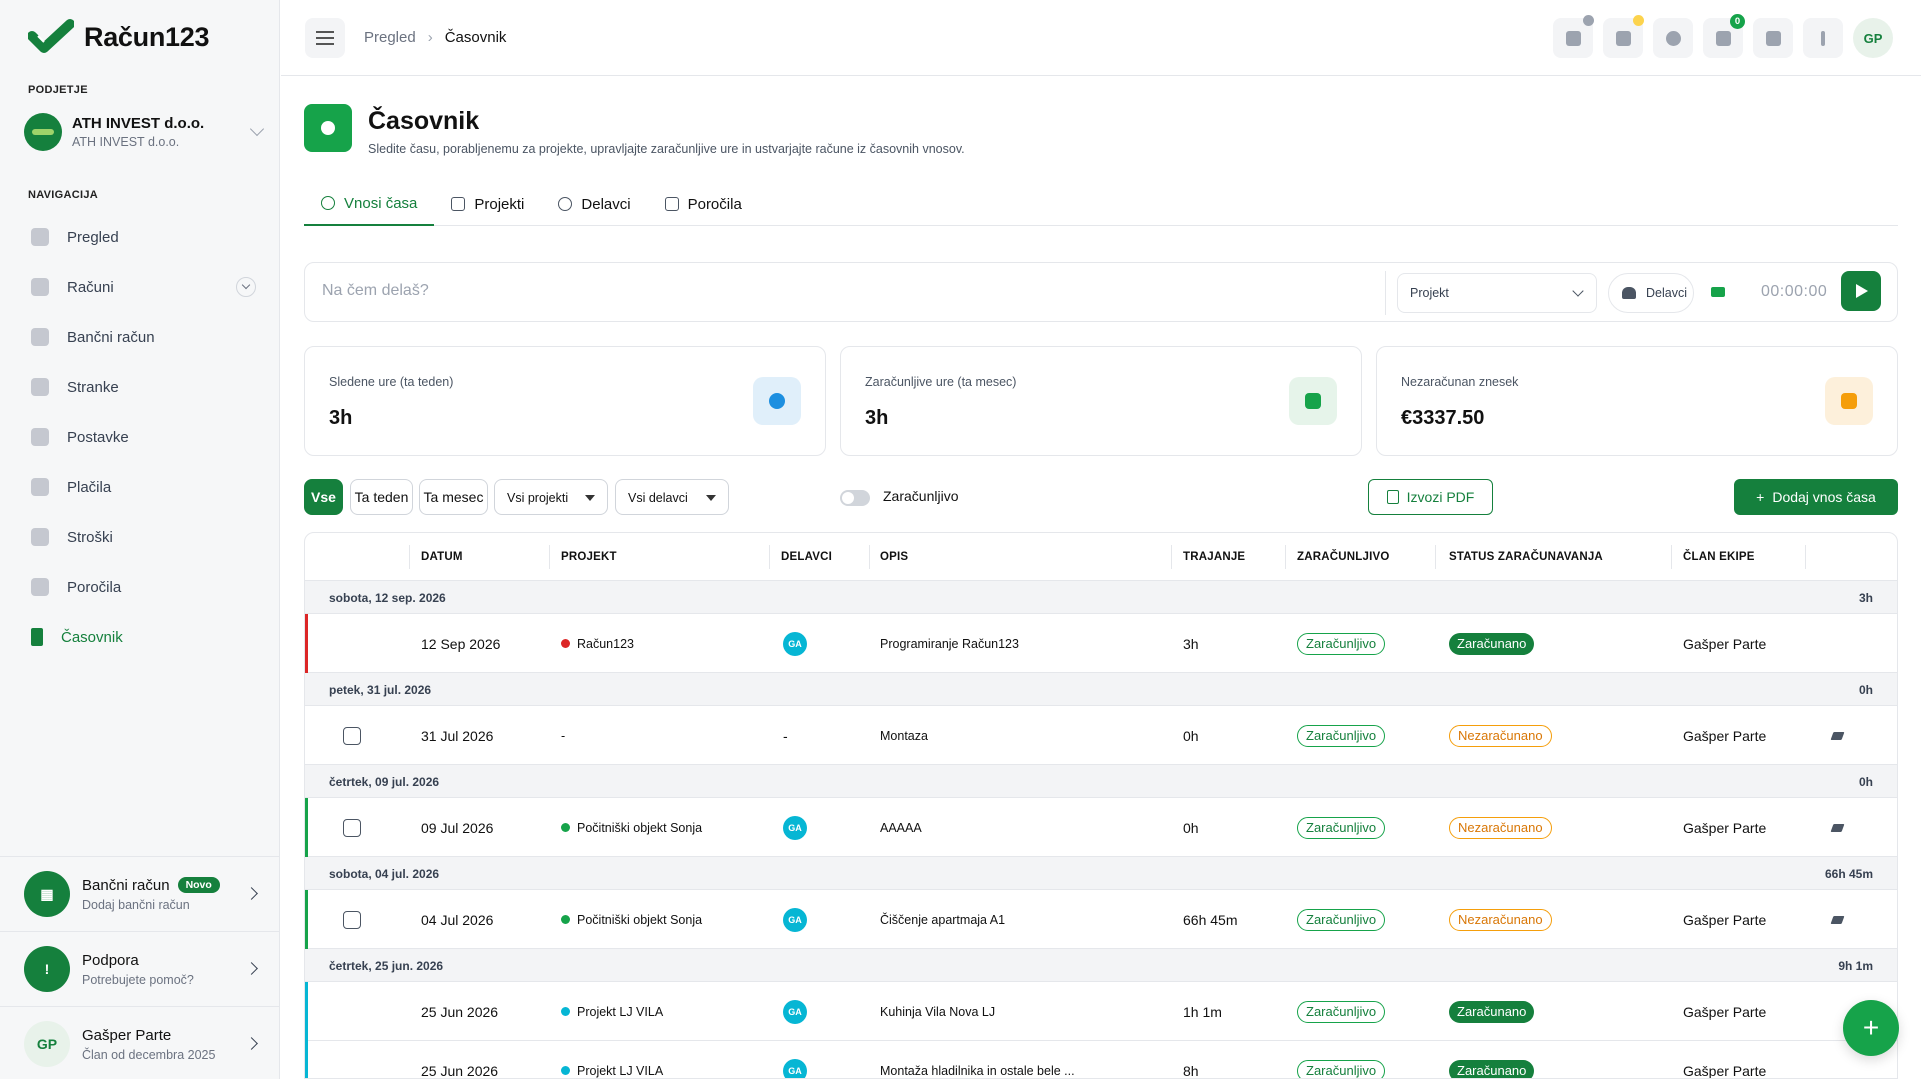 This screenshot has height=1079, width=1921. I want to click on column-header: TRAJANJE, so click(1214, 557).